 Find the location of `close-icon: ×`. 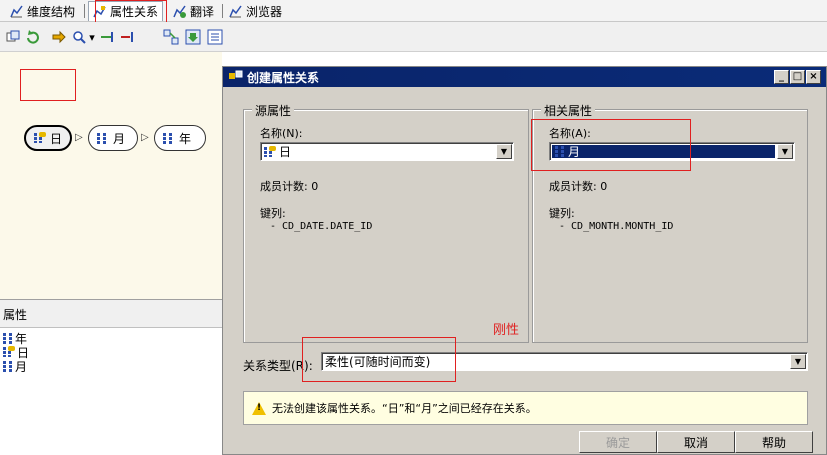

close-icon: × is located at coordinates (813, 77).